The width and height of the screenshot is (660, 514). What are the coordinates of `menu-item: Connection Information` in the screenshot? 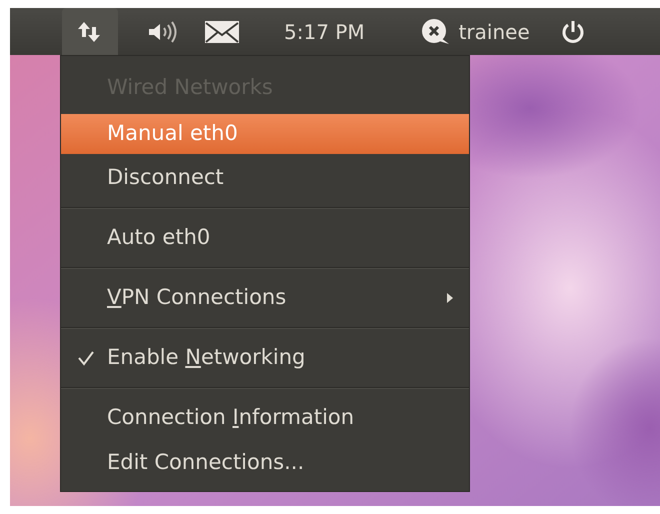 It's located at (265, 418).